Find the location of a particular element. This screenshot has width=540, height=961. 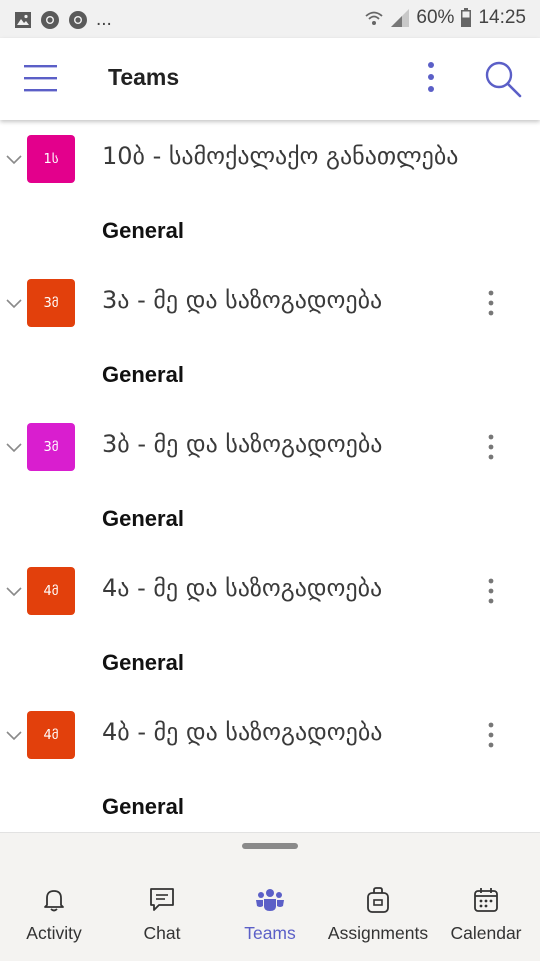

team-item: 3მ 3ბ - მე და საზოგადოება General is located at coordinates (270, 480).